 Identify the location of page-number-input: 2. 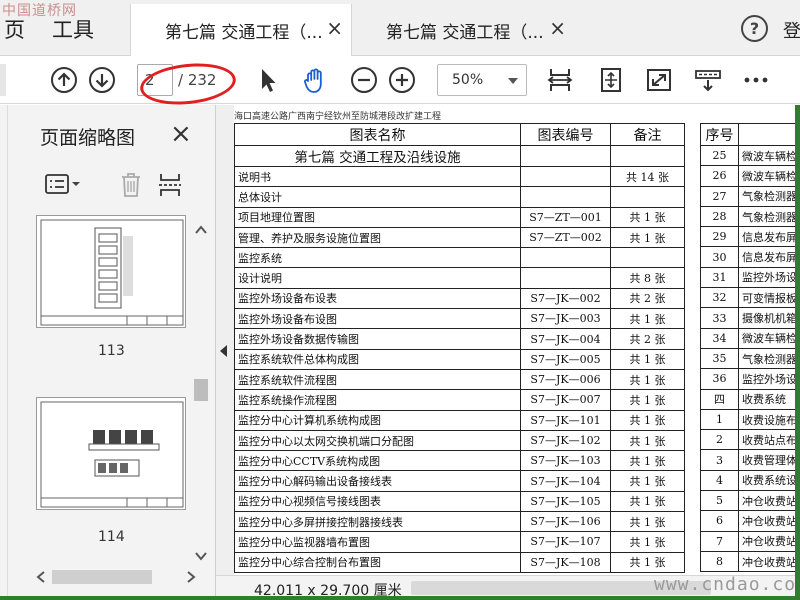
(155, 80).